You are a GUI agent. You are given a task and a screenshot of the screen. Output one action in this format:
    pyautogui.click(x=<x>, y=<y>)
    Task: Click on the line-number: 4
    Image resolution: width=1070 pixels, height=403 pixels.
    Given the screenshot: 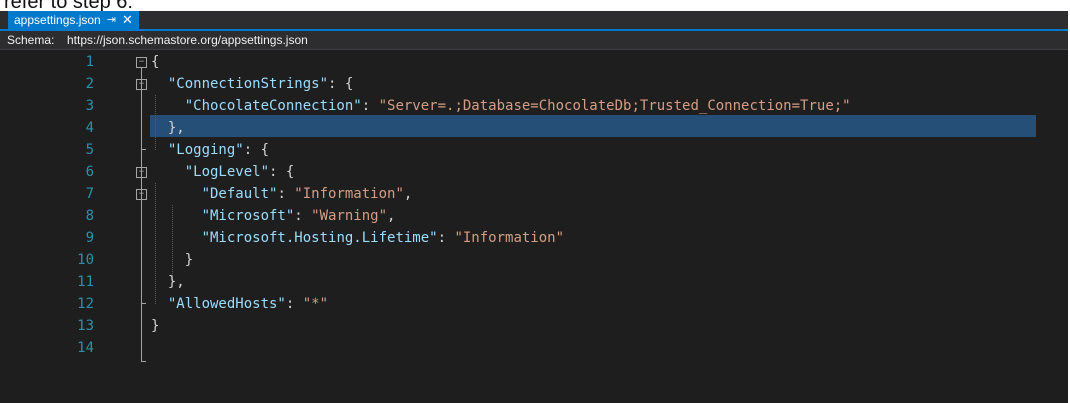 What is the action you would take?
    pyautogui.click(x=89, y=128)
    